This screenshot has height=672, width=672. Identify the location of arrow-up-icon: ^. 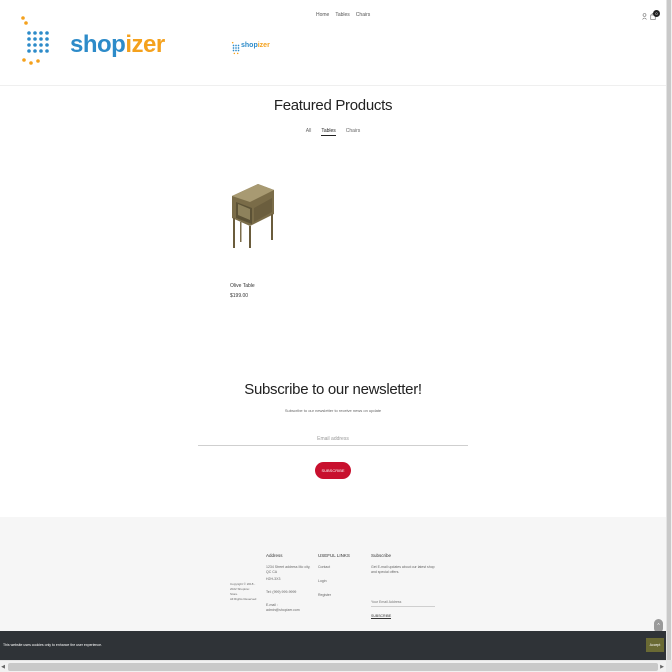
(658, 626).